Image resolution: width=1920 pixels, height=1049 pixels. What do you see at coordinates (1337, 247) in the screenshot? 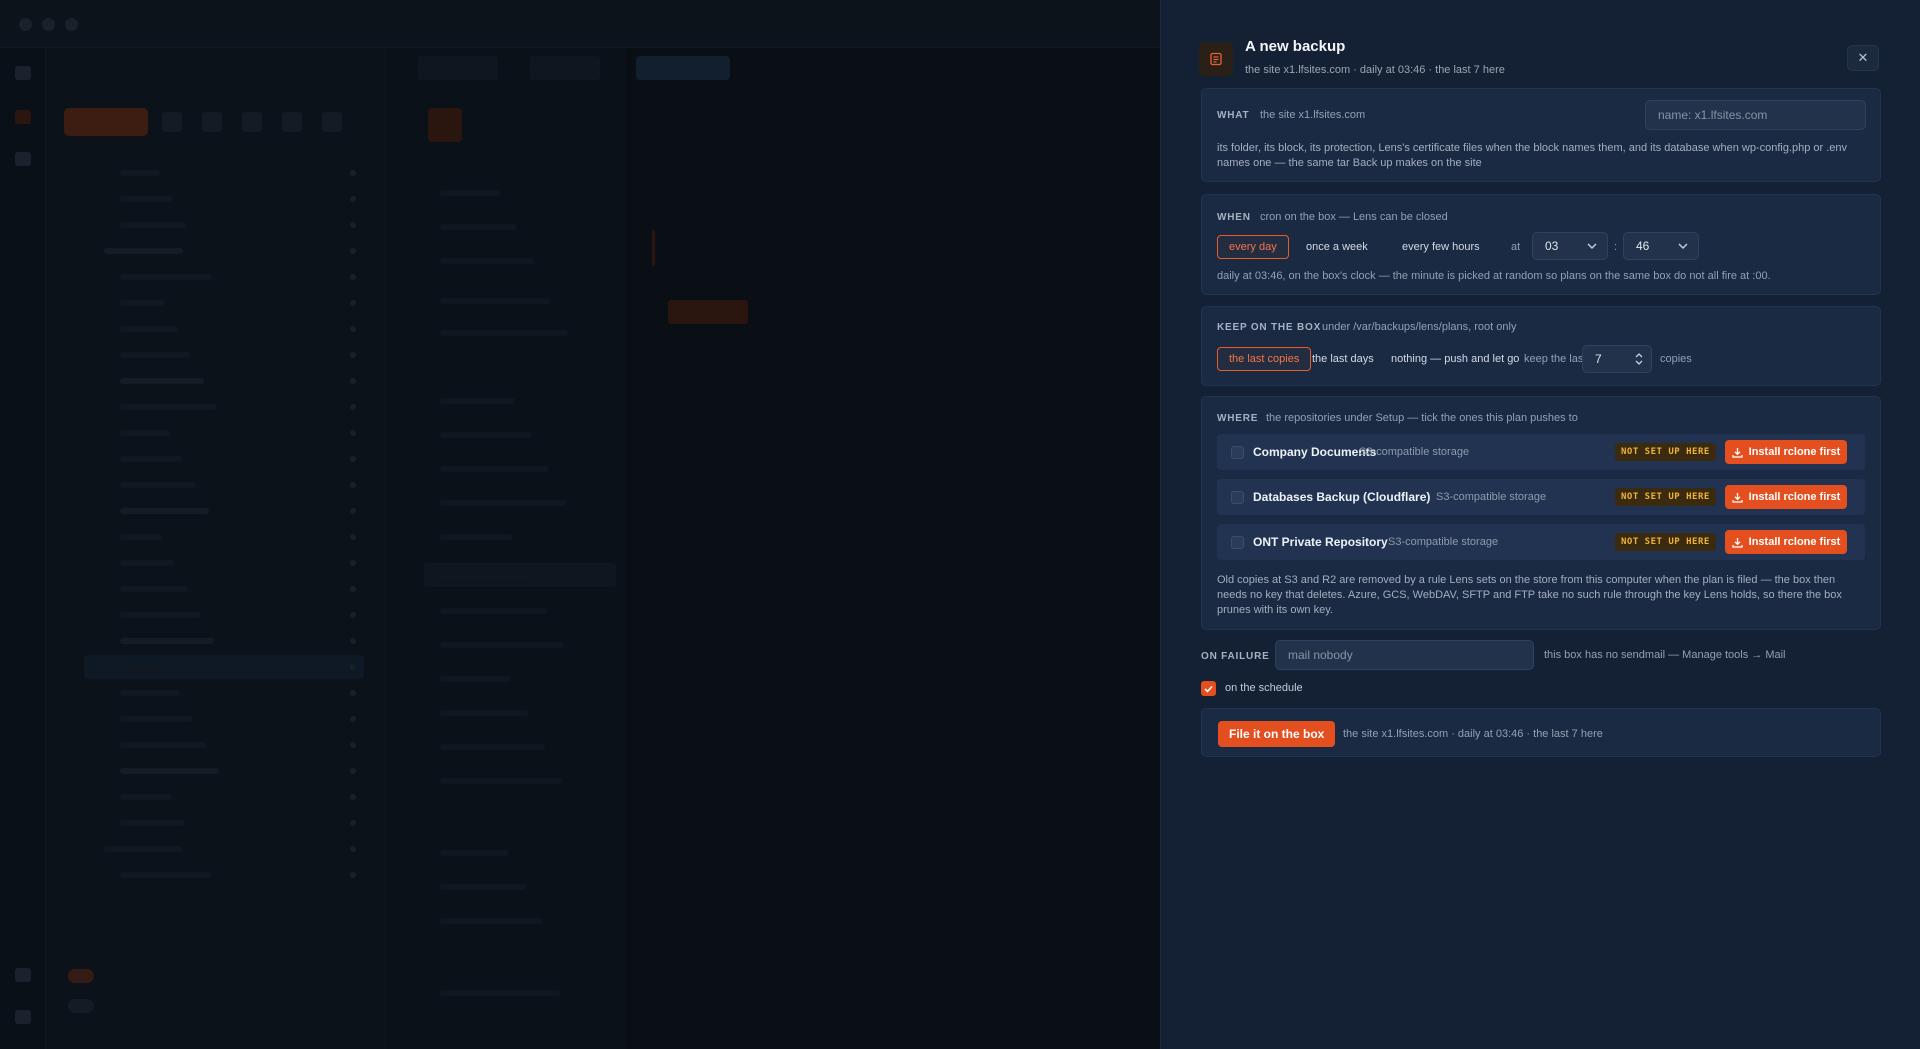
I see `frequency-once-a-week: once a week` at bounding box center [1337, 247].